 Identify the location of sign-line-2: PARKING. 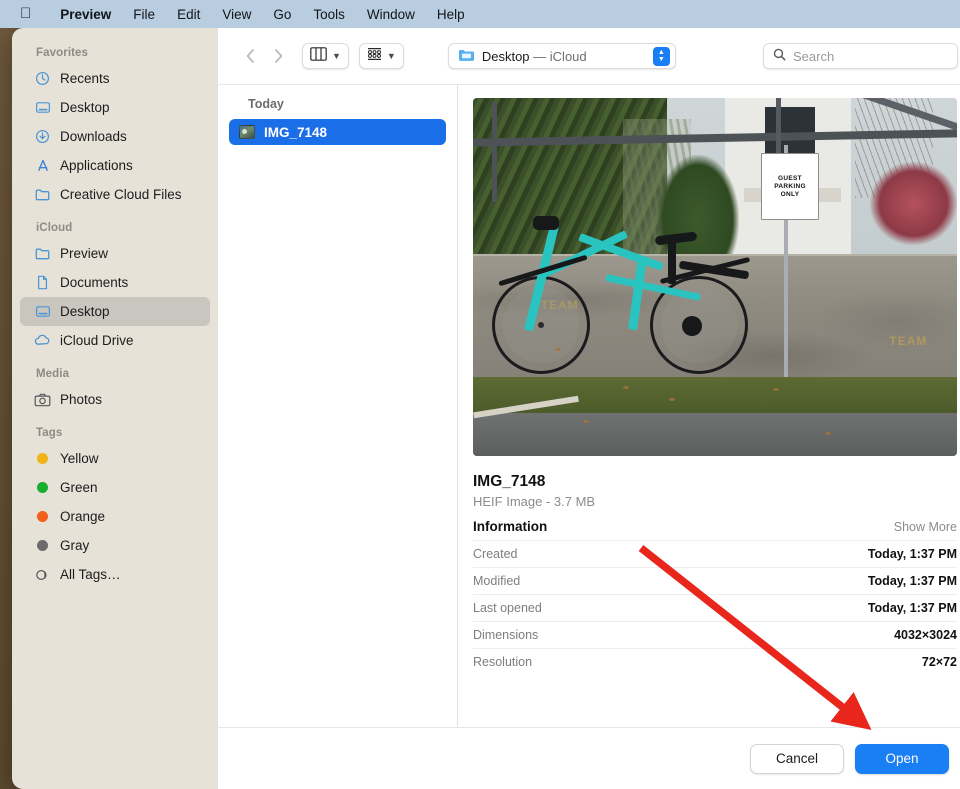
(790, 187).